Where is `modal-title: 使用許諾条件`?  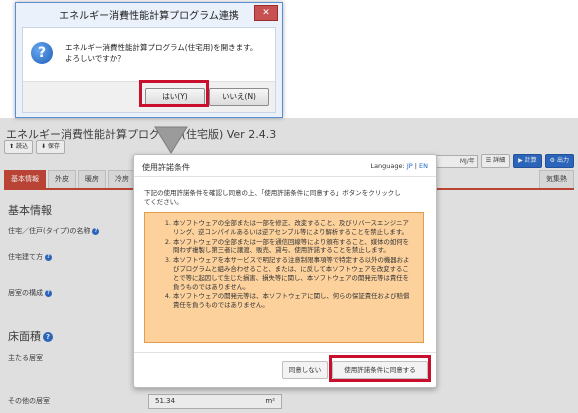
modal-title: 使用許諾条件 is located at coordinates (166, 167).